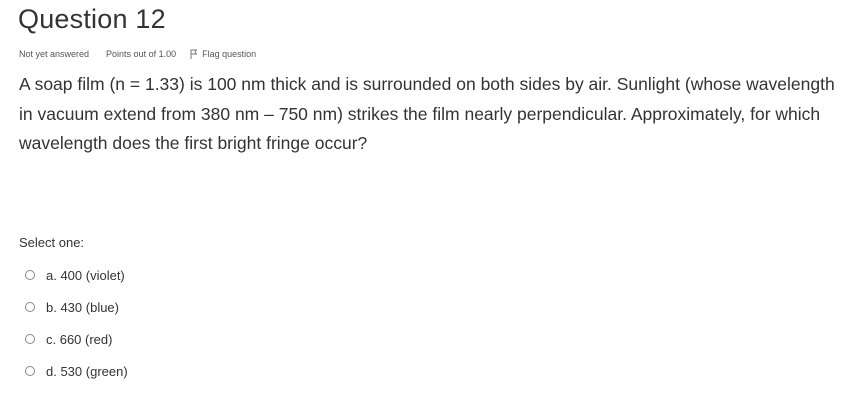 The image size is (858, 401). What do you see at coordinates (82, 307) in the screenshot?
I see `answer-option-label: b. 430 (blue)` at bounding box center [82, 307].